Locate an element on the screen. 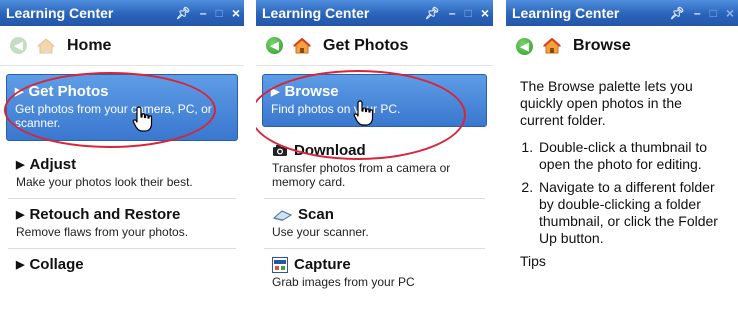 This screenshot has height=316, width=738. nav-bar: ◀ Get Photos is located at coordinates (374, 46).